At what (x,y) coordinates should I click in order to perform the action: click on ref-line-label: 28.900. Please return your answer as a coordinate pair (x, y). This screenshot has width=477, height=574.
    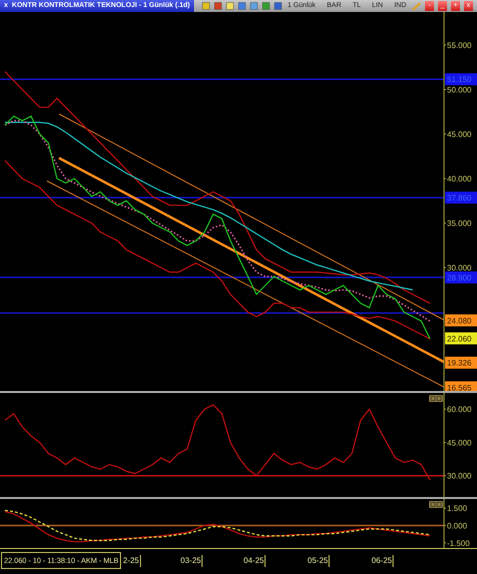
    Looking at the image, I should click on (459, 277).